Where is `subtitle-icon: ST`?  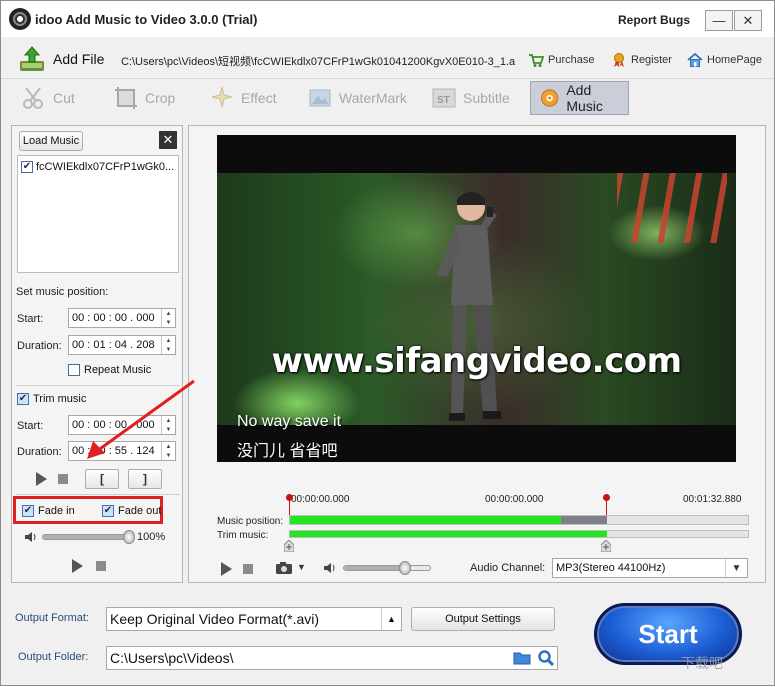 subtitle-icon: ST is located at coordinates (444, 98).